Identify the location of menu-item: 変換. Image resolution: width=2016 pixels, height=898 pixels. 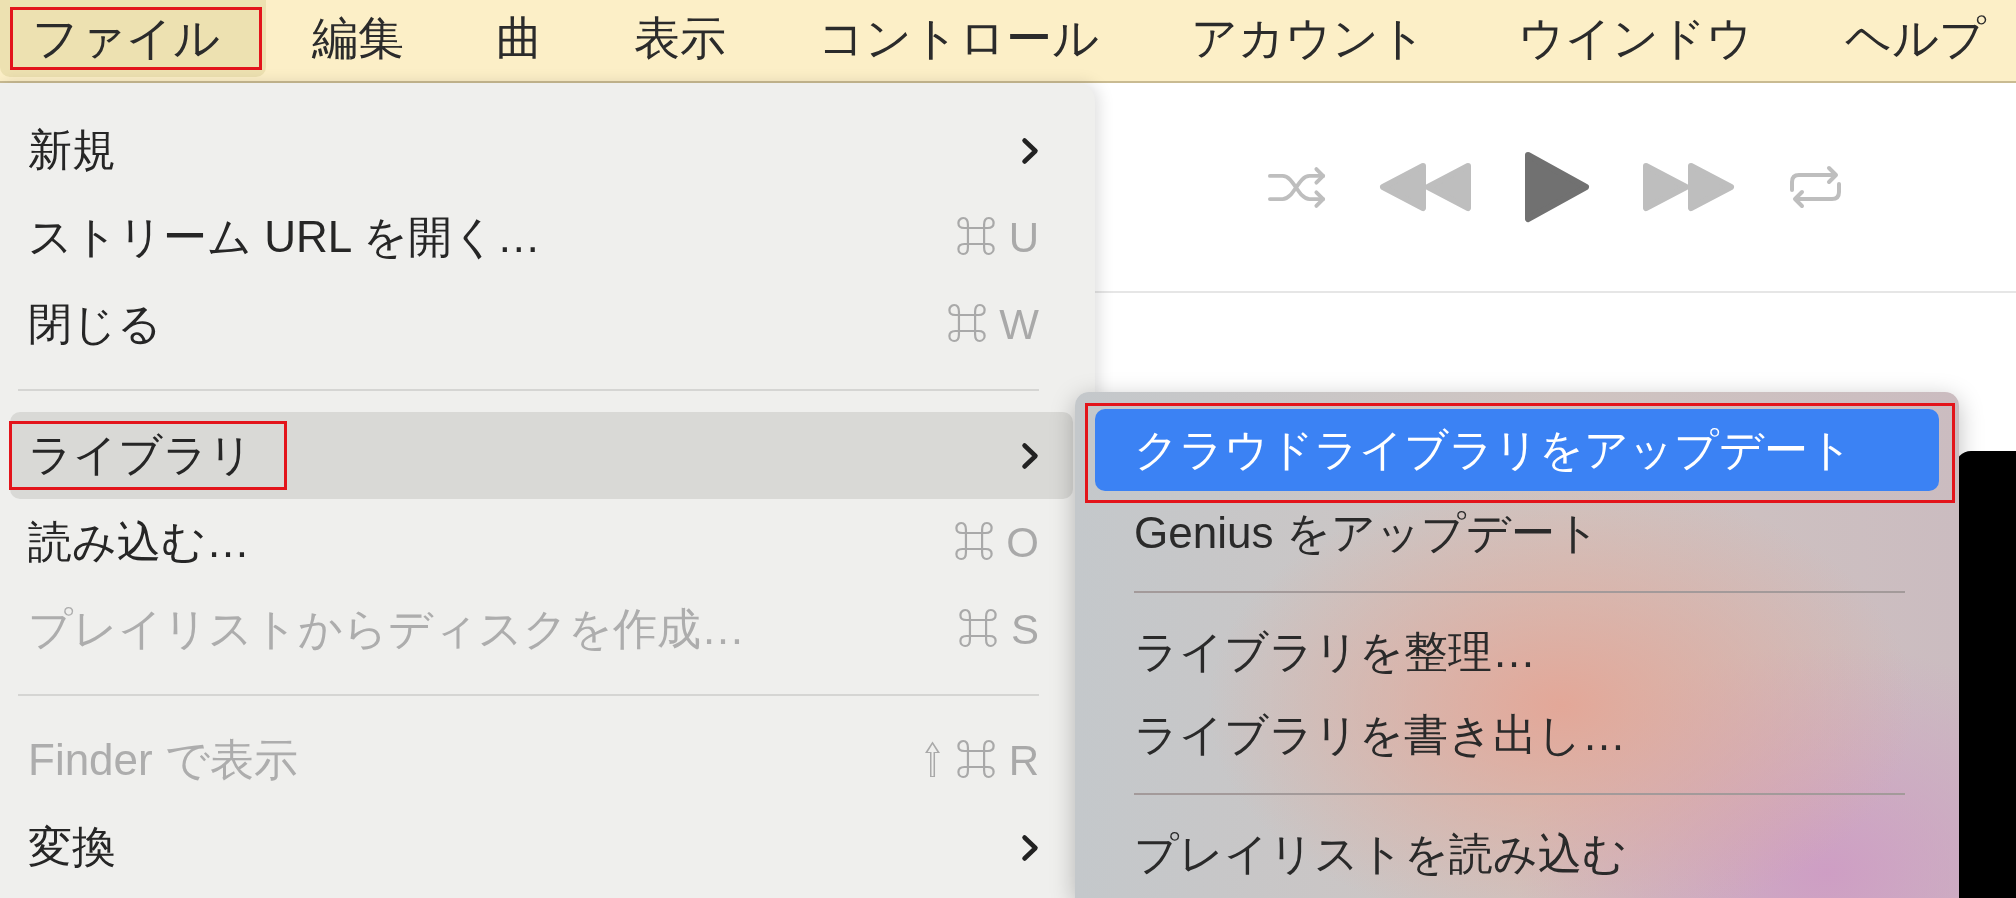
(541, 847).